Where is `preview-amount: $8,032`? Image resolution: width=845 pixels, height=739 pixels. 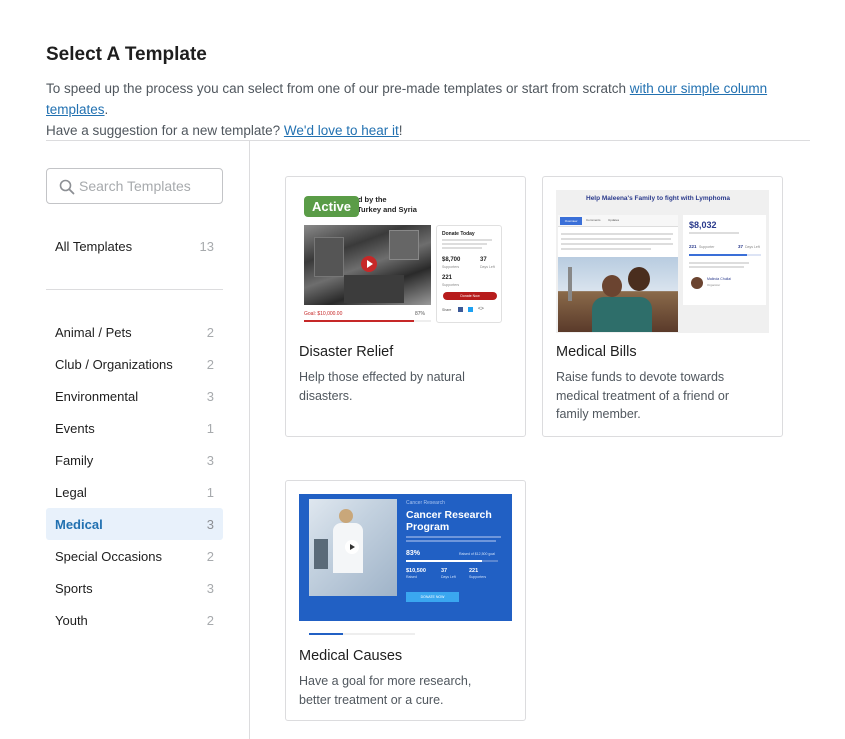 preview-amount: $8,032 is located at coordinates (703, 225).